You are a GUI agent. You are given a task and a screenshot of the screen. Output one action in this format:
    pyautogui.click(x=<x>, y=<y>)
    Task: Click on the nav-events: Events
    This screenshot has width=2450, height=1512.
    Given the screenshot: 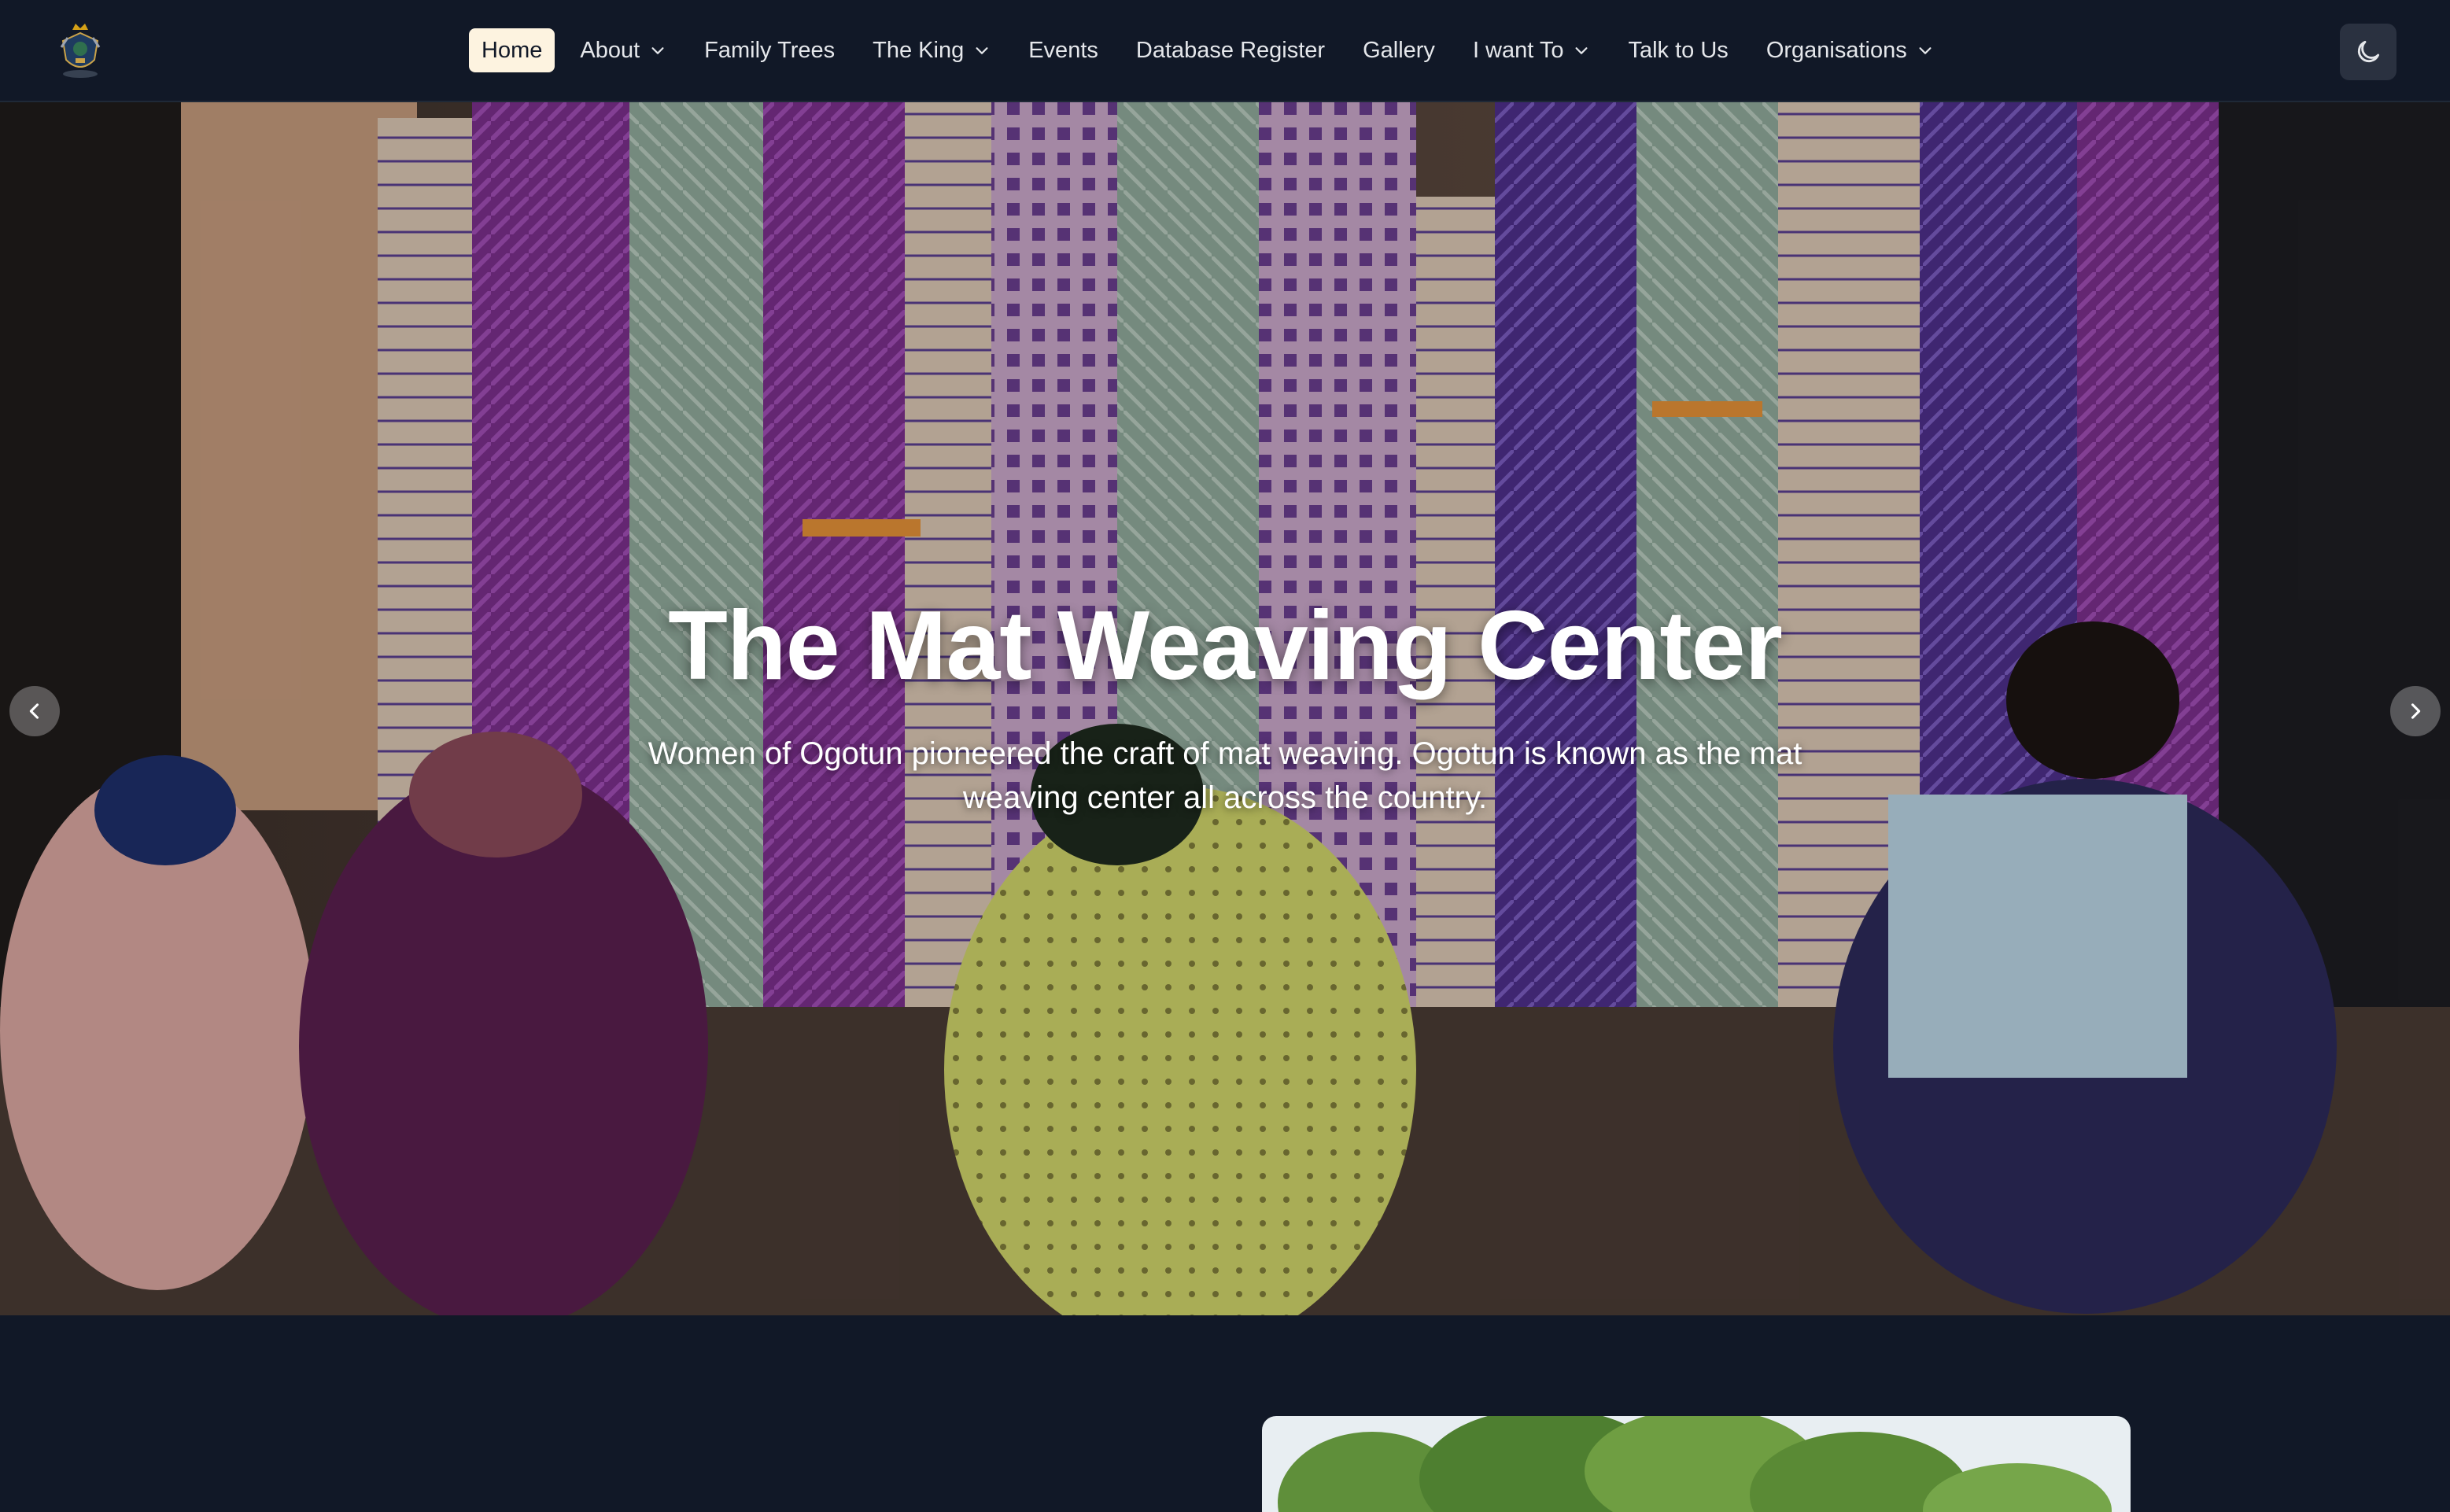 What is the action you would take?
    pyautogui.click(x=1063, y=50)
    